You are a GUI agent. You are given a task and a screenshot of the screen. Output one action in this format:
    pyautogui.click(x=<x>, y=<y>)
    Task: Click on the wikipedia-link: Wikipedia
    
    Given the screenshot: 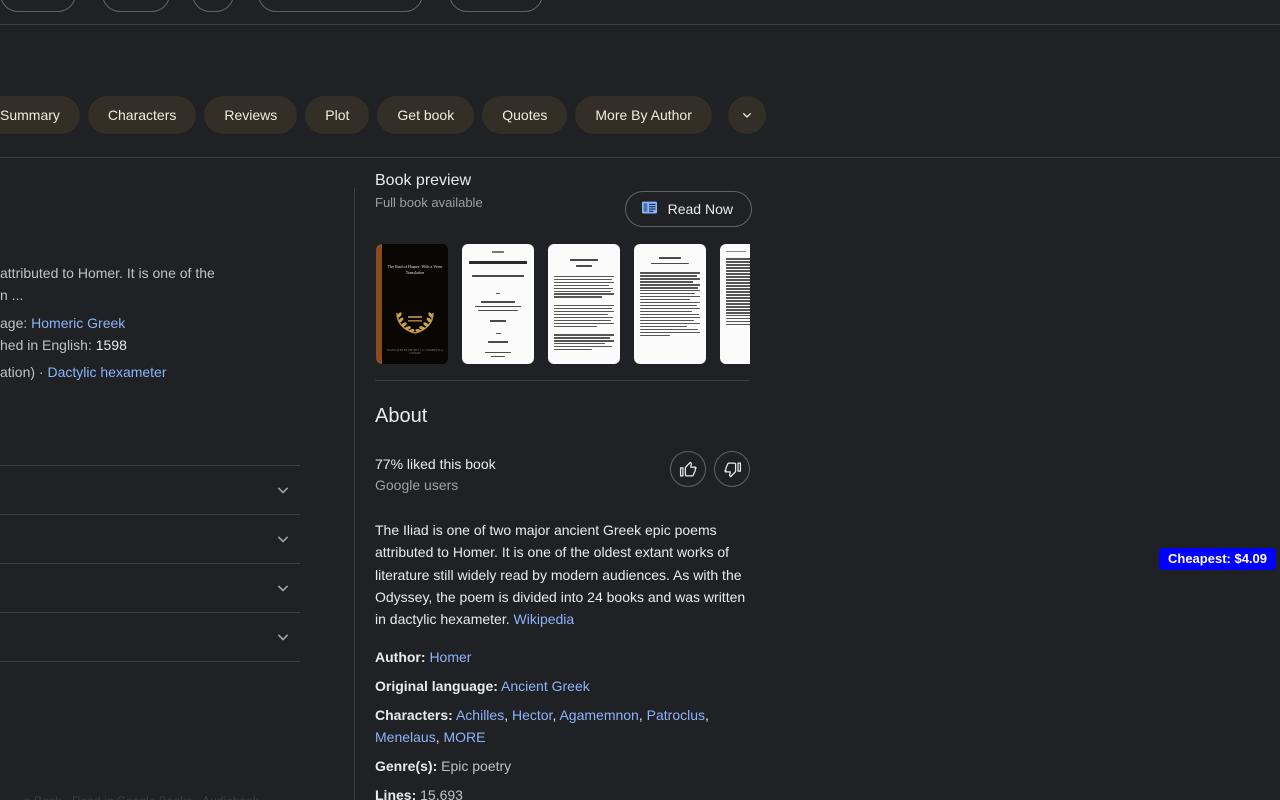 What is the action you would take?
    pyautogui.click(x=544, y=619)
    